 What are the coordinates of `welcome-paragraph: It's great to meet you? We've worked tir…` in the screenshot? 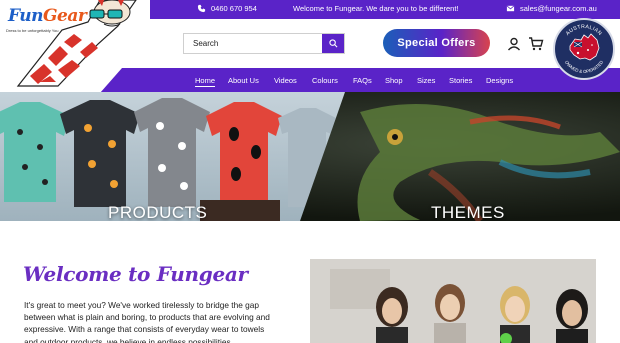 It's located at (147, 321).